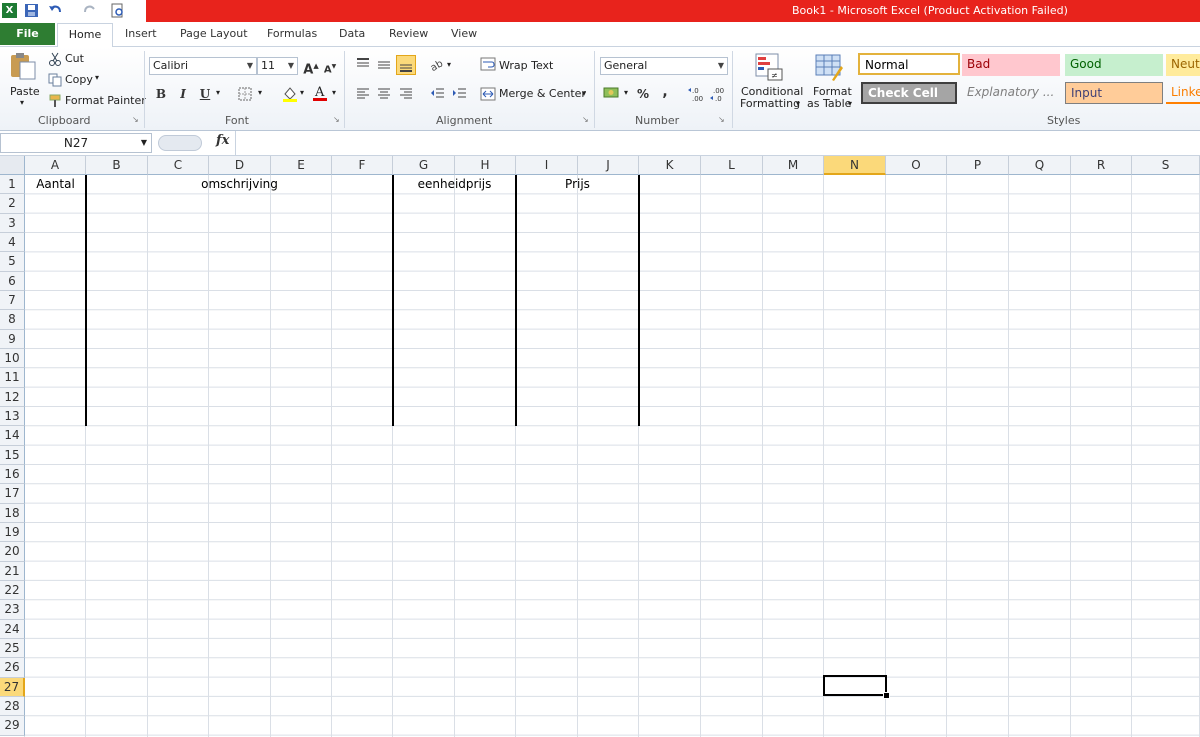 The height and width of the screenshot is (737, 1200). What do you see at coordinates (916, 165) in the screenshot?
I see `column-header-o: O` at bounding box center [916, 165].